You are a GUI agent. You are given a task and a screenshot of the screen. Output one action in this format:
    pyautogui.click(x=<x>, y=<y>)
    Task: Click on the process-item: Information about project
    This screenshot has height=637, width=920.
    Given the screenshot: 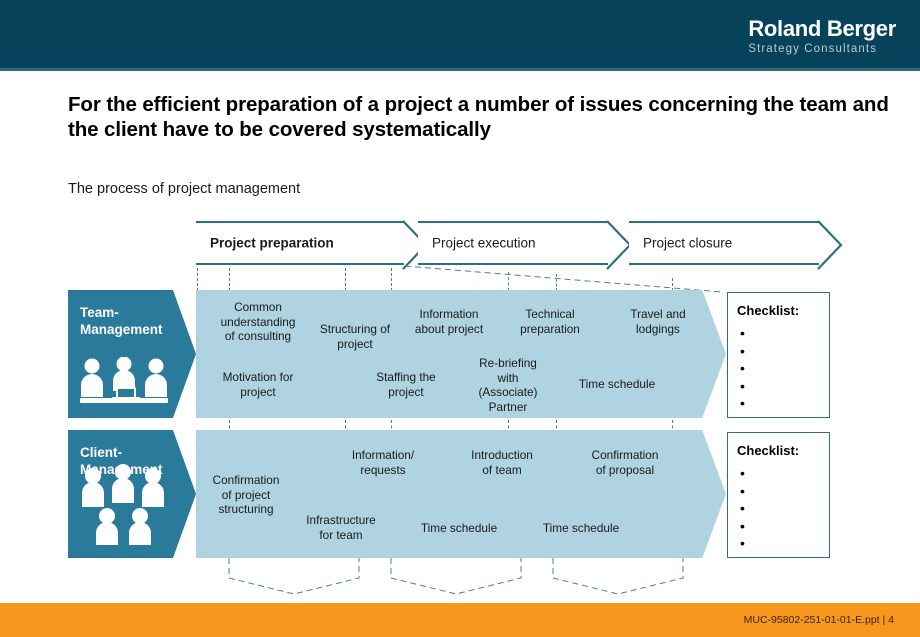 What is the action you would take?
    pyautogui.click(x=449, y=321)
    